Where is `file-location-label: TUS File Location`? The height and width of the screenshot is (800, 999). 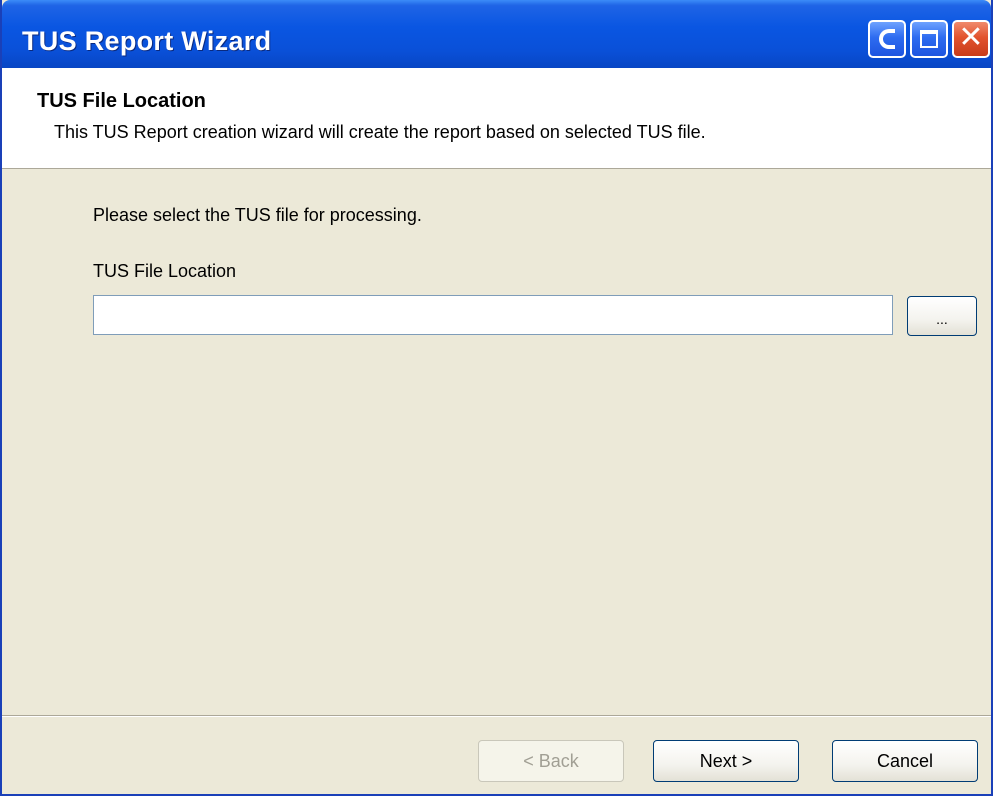 file-location-label: TUS File Location is located at coordinates (165, 271).